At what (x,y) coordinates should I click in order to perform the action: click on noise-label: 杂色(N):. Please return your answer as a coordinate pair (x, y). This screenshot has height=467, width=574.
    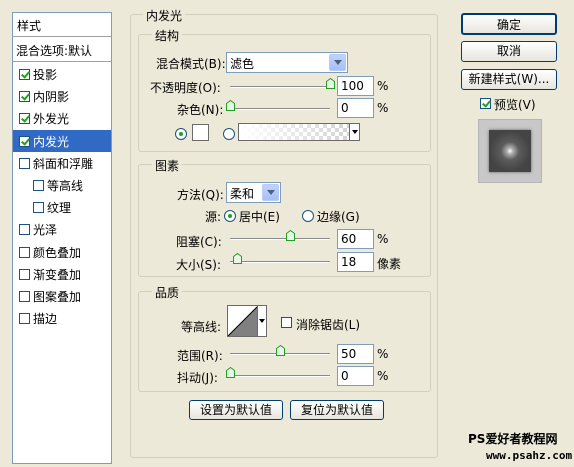
    Looking at the image, I should click on (200, 110).